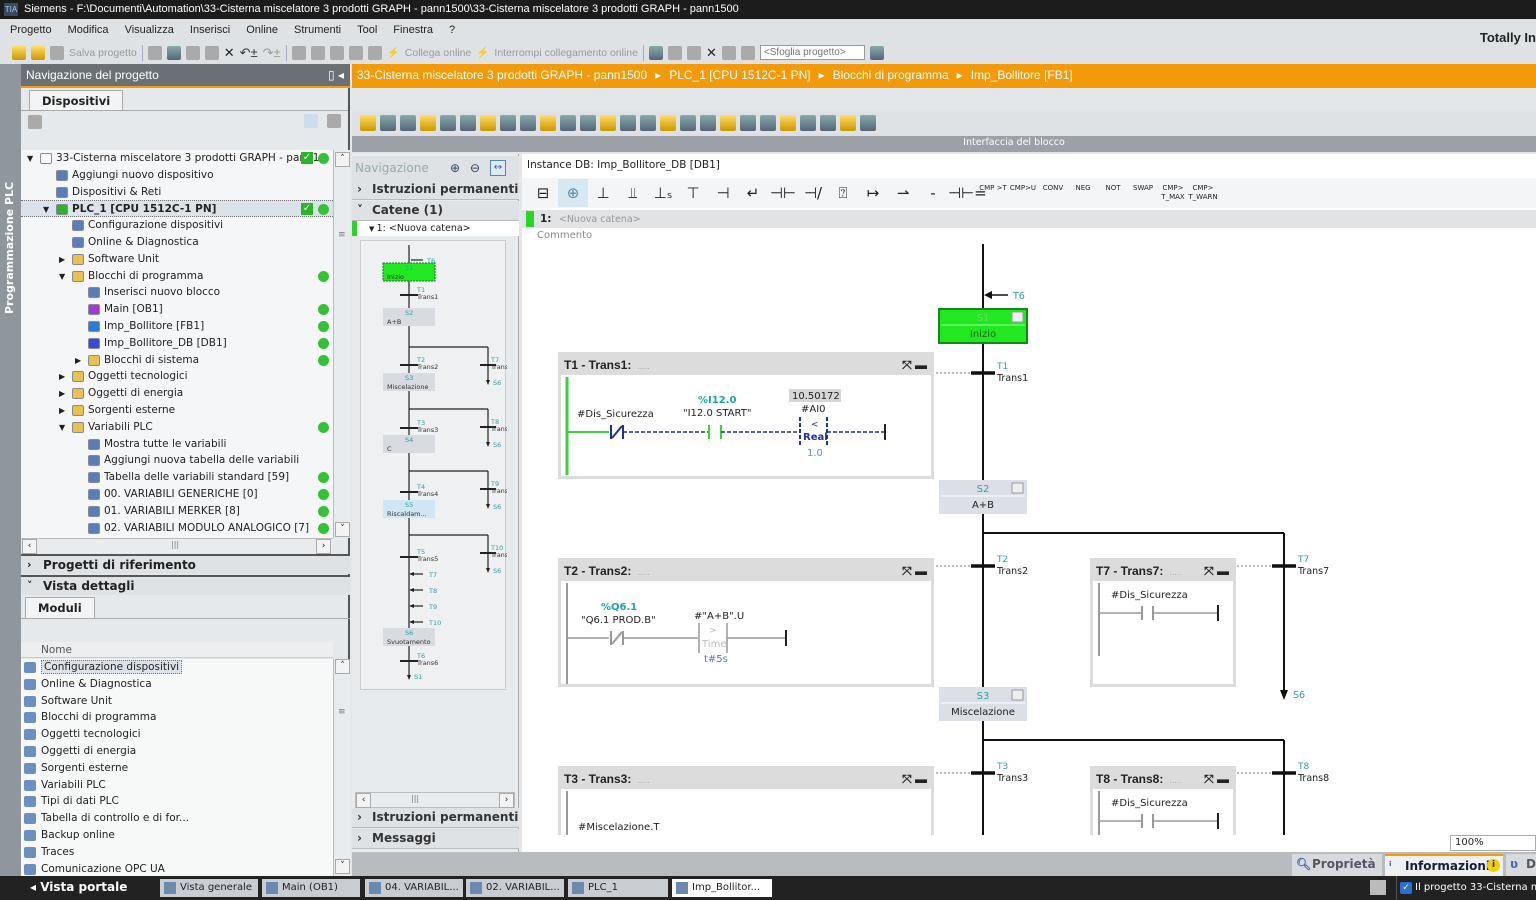 The height and width of the screenshot is (900, 1536). What do you see at coordinates (1143, 193) in the screenshot?
I see `instruction-button: SWAP` at bounding box center [1143, 193].